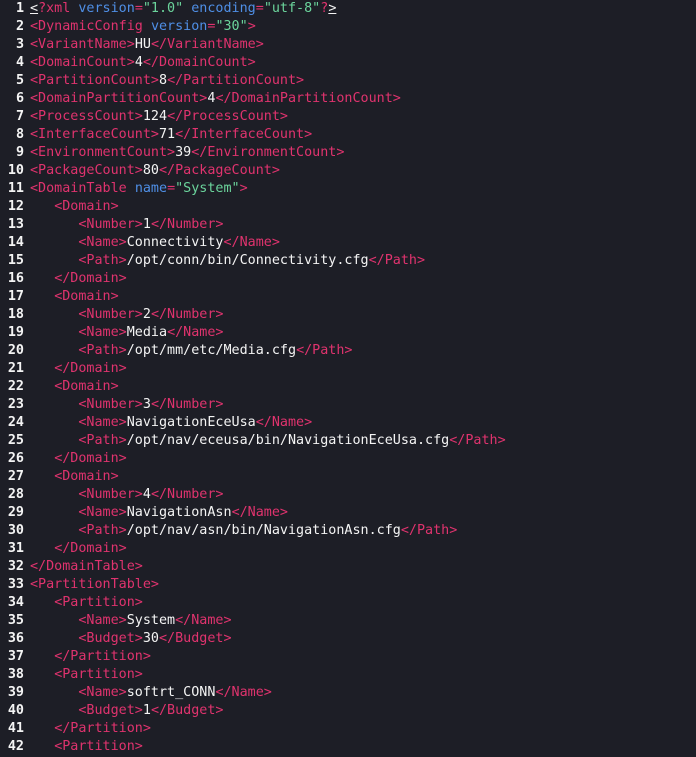  Describe the element at coordinates (15, 242) in the screenshot. I see `line-number: 14` at that location.